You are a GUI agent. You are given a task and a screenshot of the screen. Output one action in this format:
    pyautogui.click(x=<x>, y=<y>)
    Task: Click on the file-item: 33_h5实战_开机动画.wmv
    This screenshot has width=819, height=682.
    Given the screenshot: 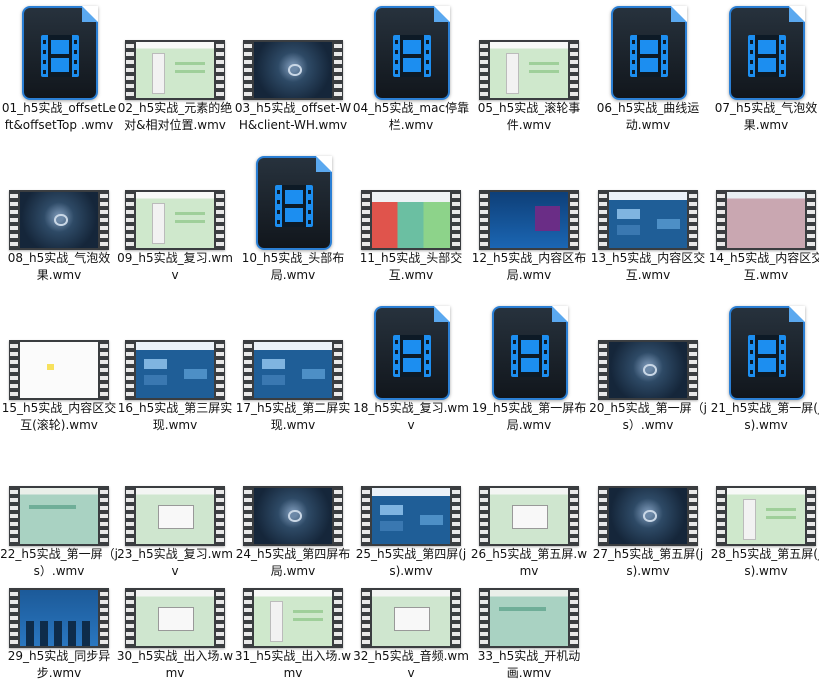 What is the action you would take?
    pyautogui.click(x=529, y=614)
    